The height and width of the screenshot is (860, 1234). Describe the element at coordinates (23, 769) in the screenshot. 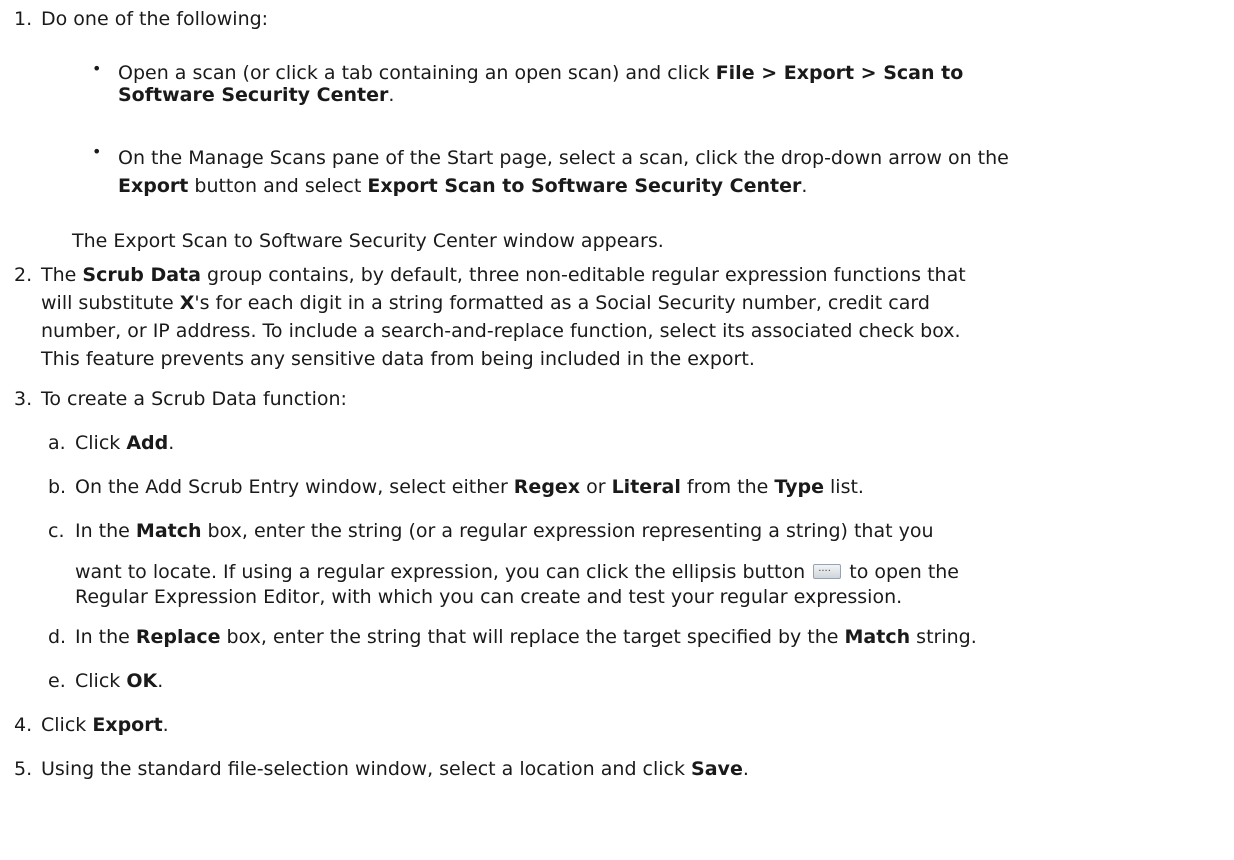

I see `step-number: 5.` at that location.